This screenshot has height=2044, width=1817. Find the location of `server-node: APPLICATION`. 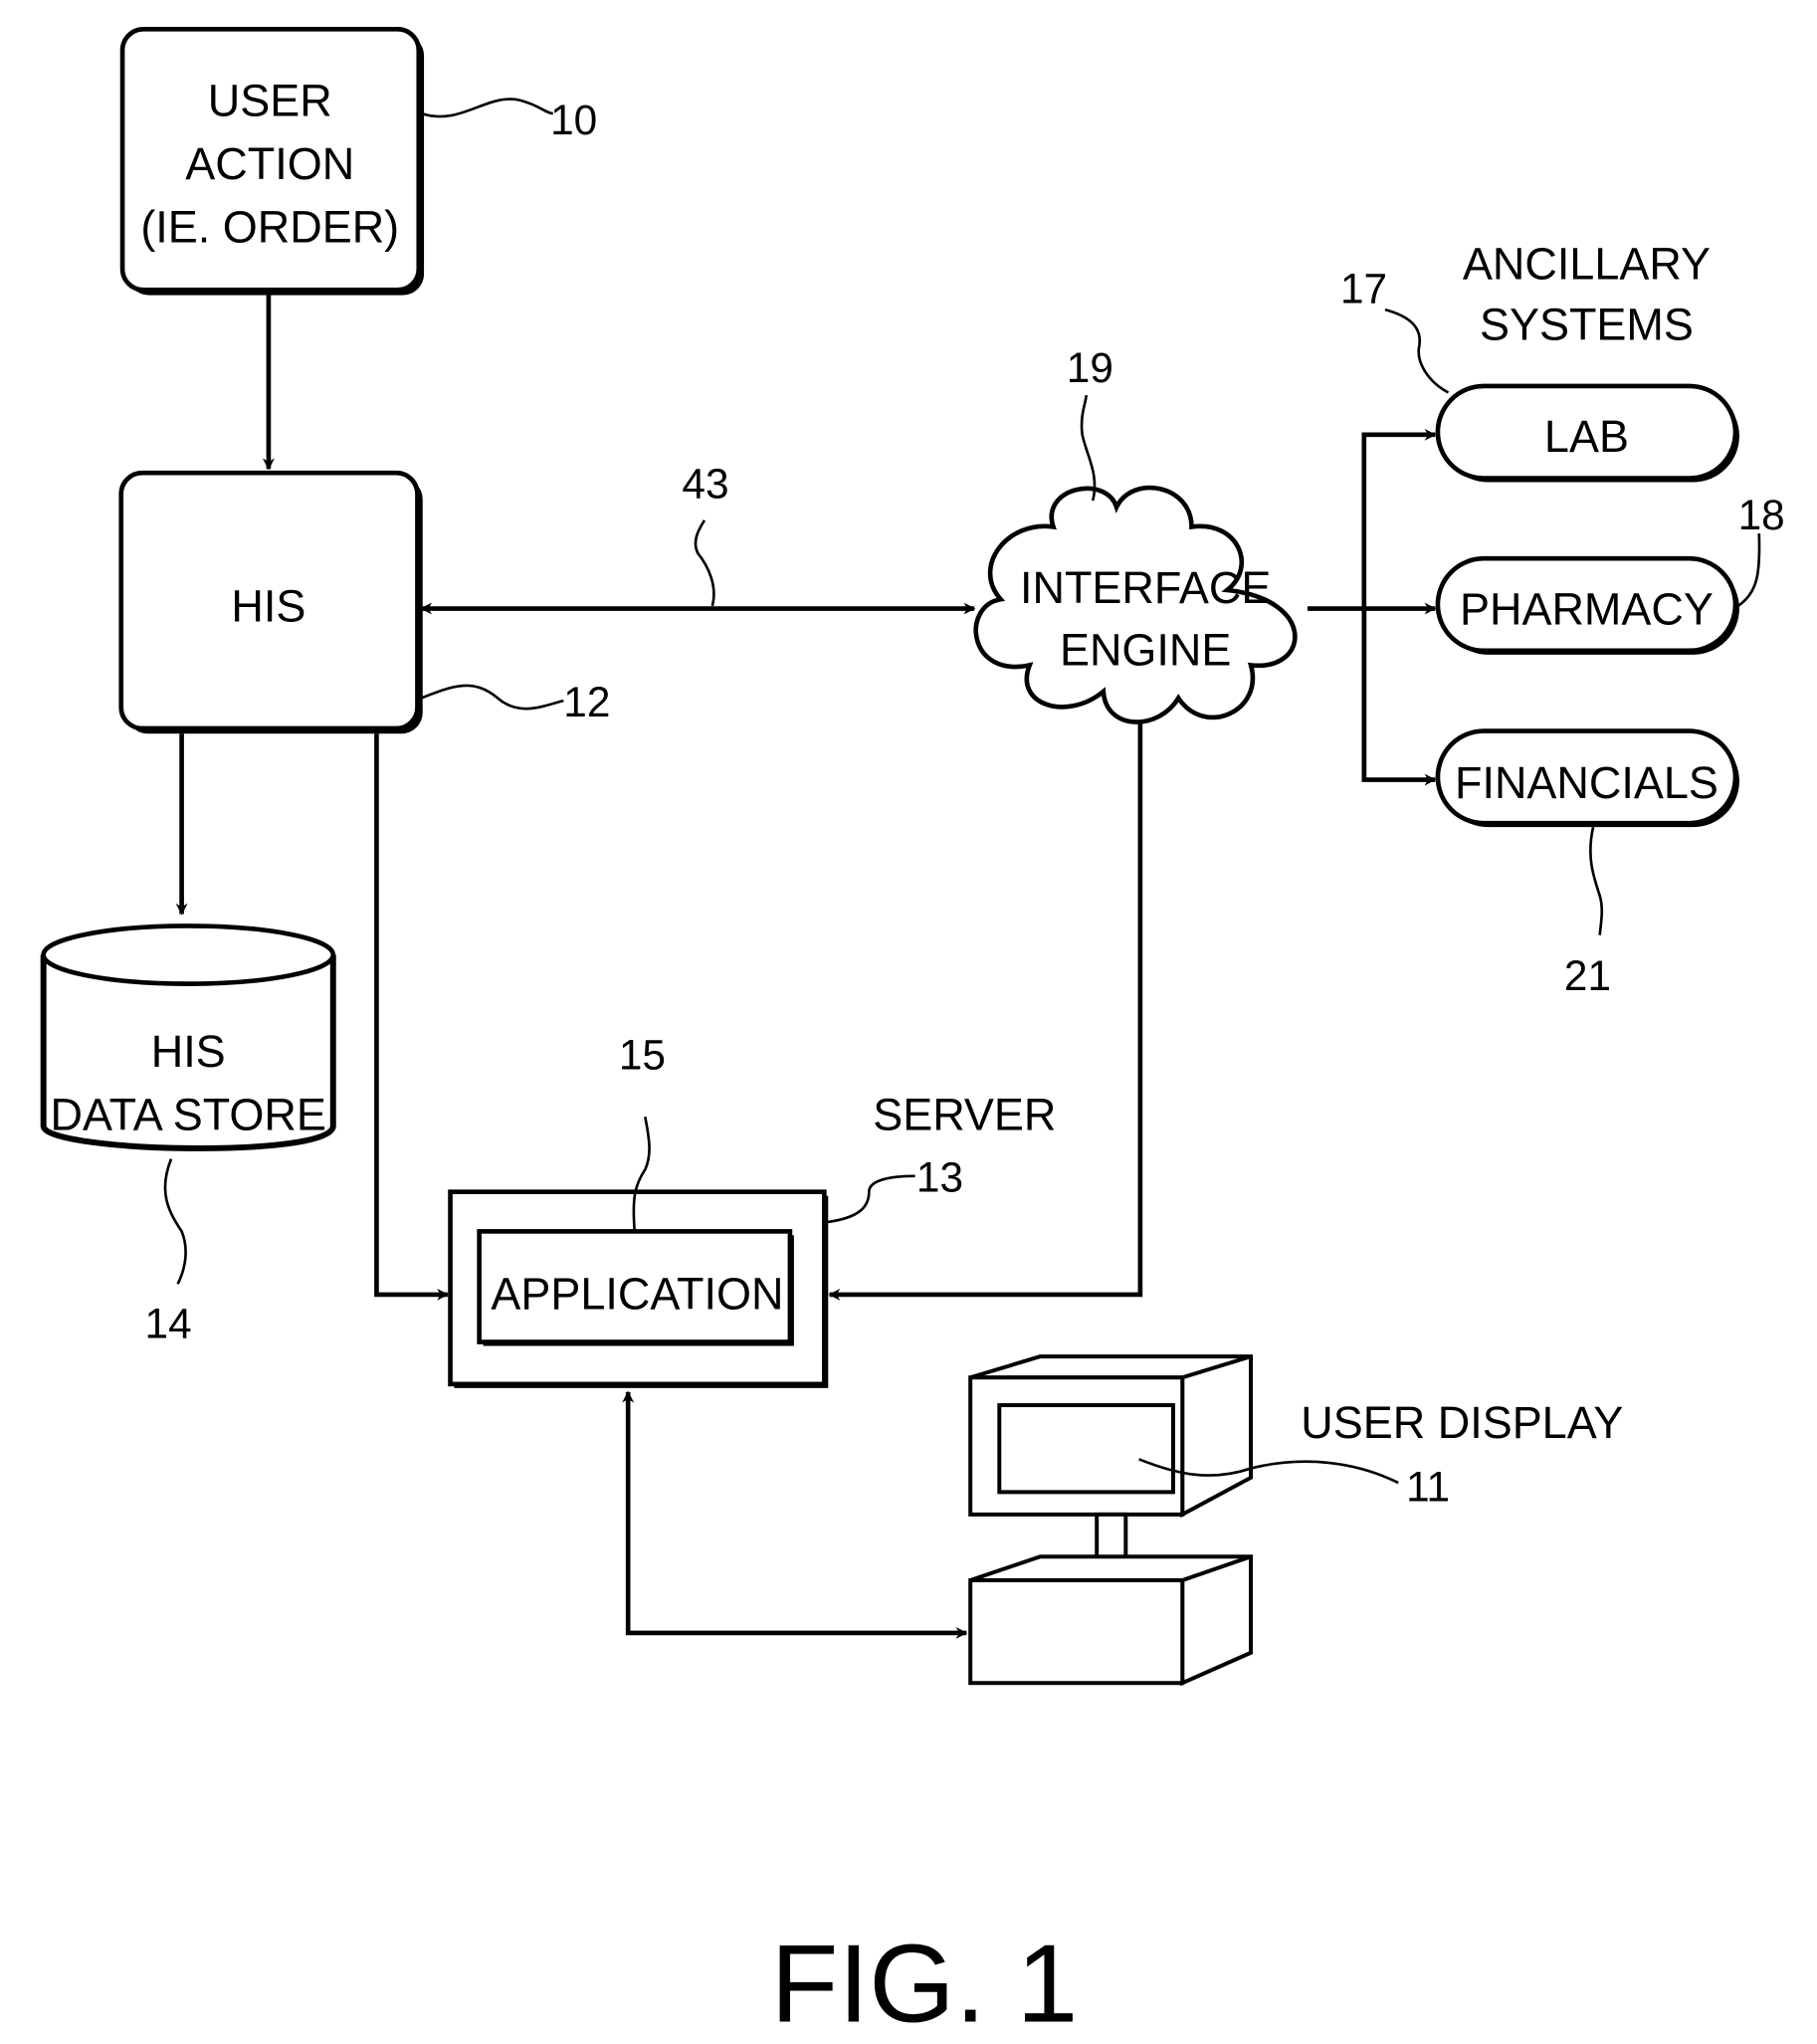

server-node: APPLICATION is located at coordinates (638, 1288).